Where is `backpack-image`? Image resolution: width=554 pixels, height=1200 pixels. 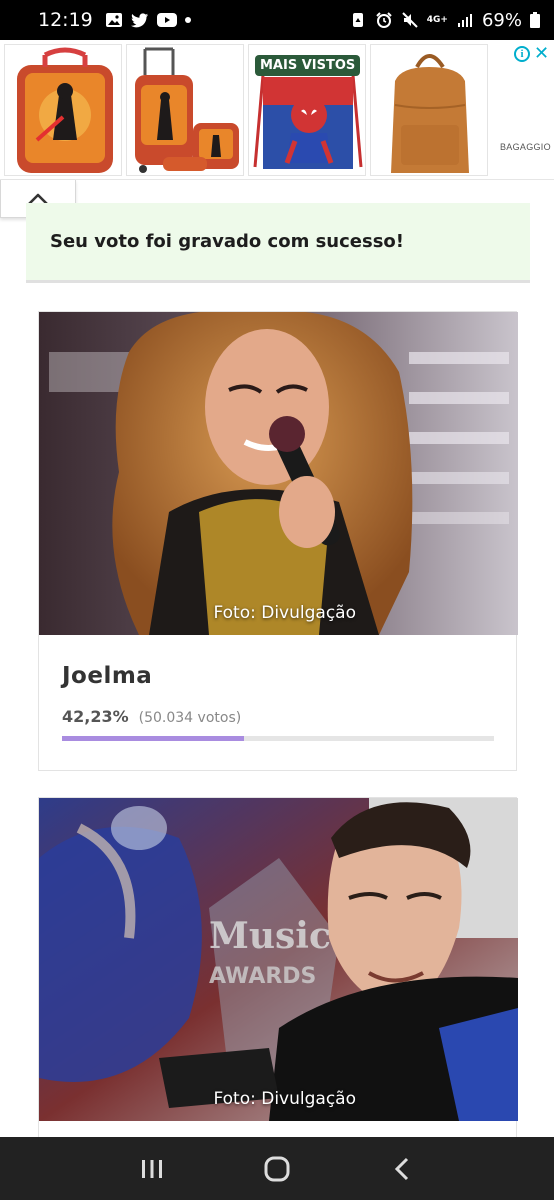
backpack-image is located at coordinates (63, 110).